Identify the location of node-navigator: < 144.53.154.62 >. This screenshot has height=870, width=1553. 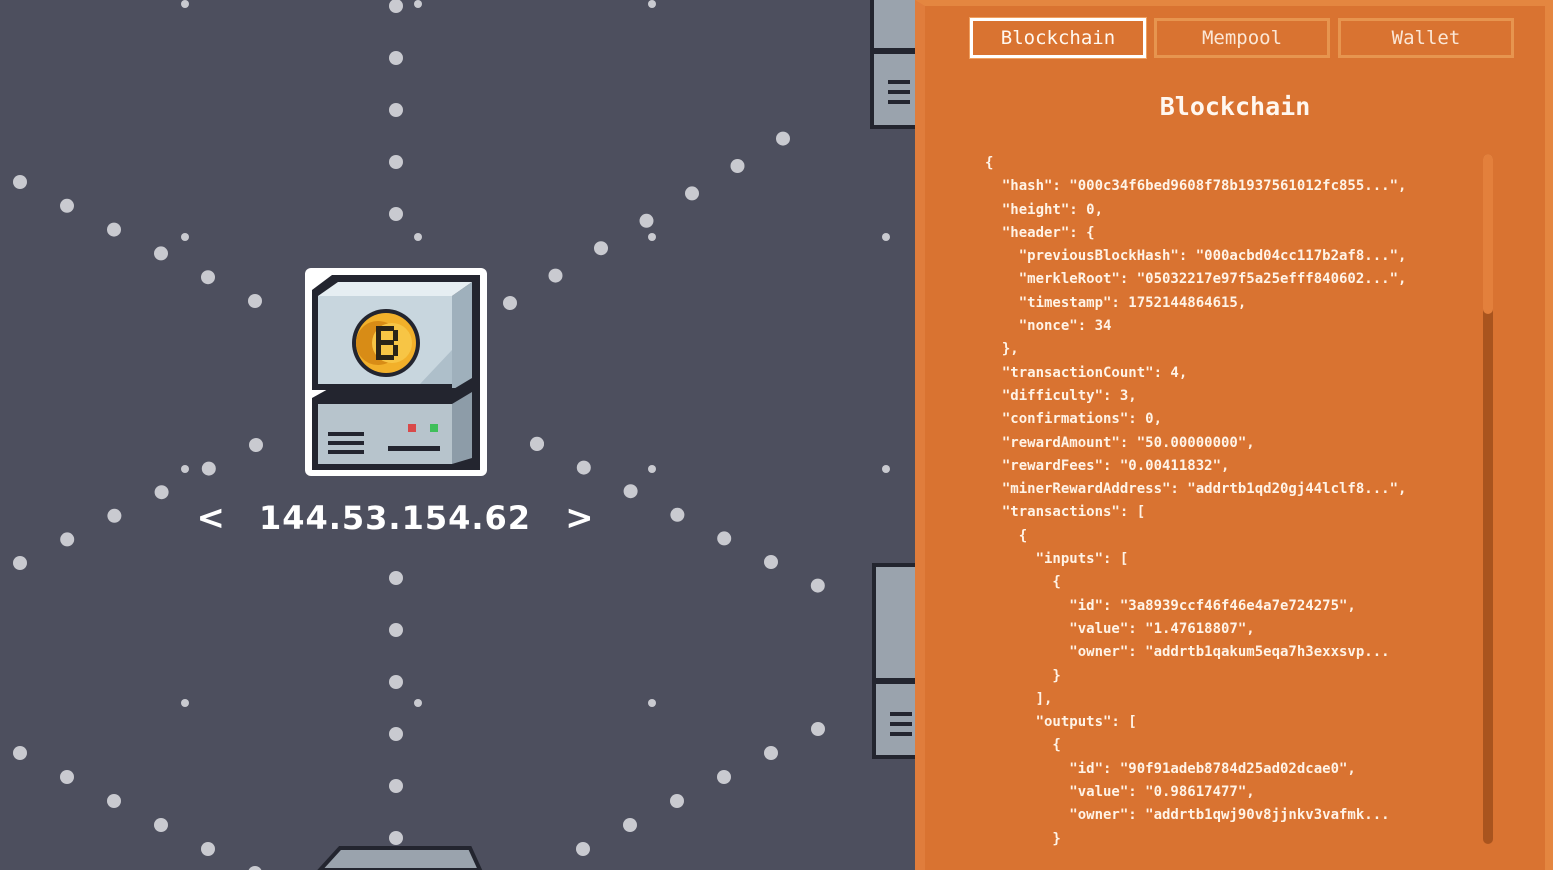
(394, 518).